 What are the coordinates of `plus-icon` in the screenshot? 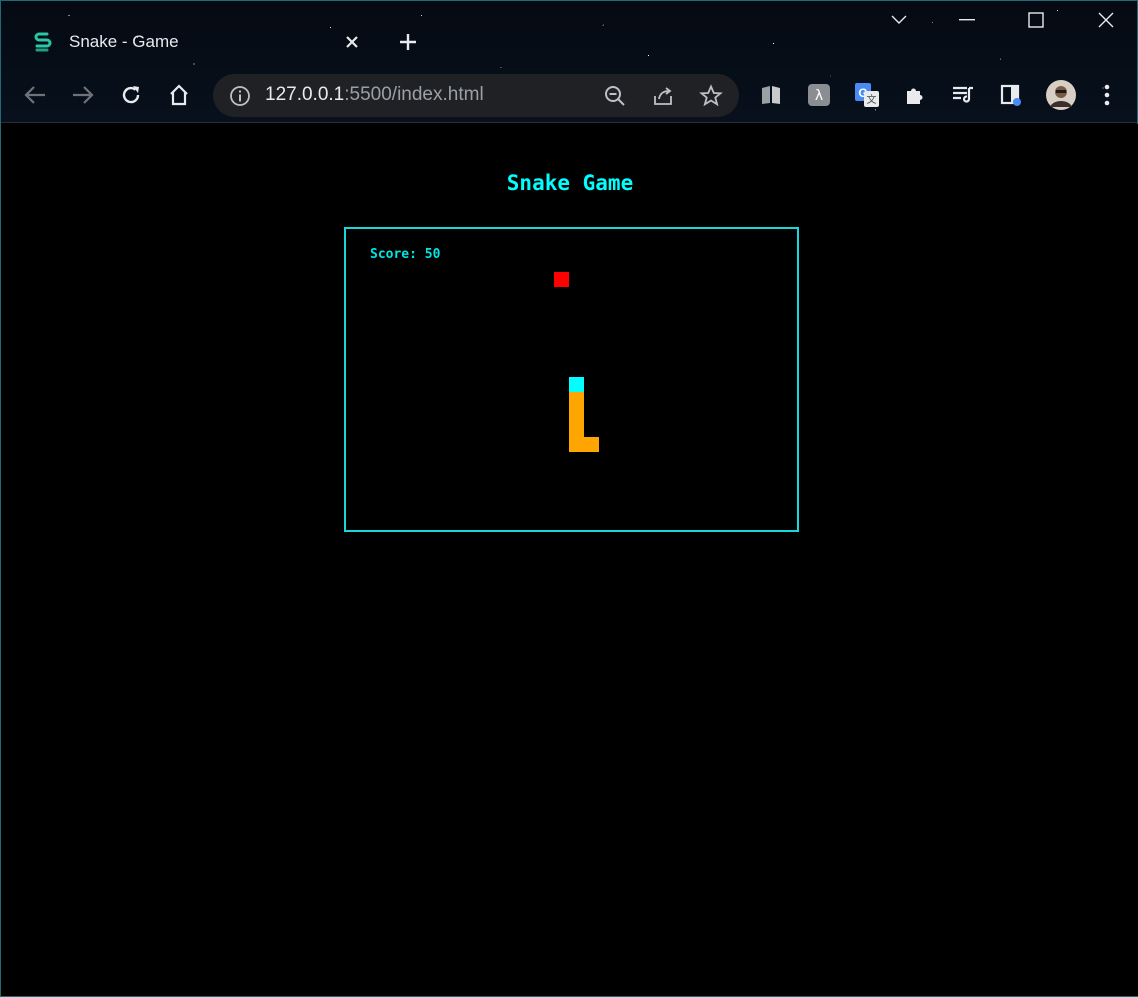 It's located at (408, 42).